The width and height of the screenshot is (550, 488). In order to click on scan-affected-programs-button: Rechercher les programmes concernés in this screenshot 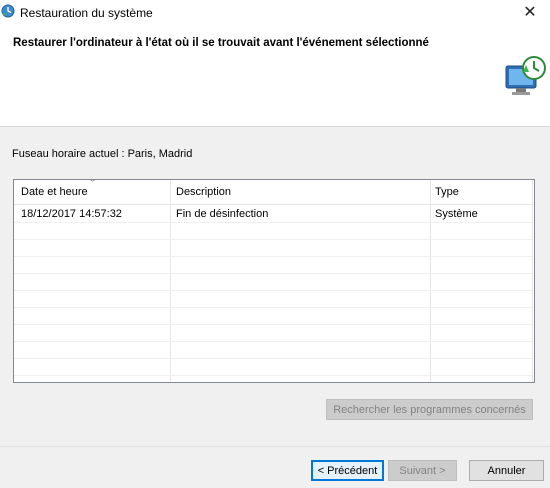, I will do `click(429, 409)`.